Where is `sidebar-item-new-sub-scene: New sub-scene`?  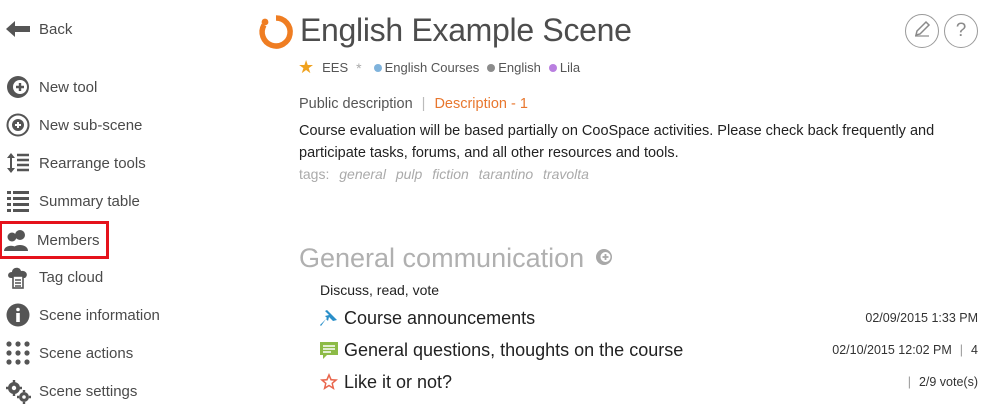
sidebar-item-new-sub-scene: New sub-scene is located at coordinates (73, 125).